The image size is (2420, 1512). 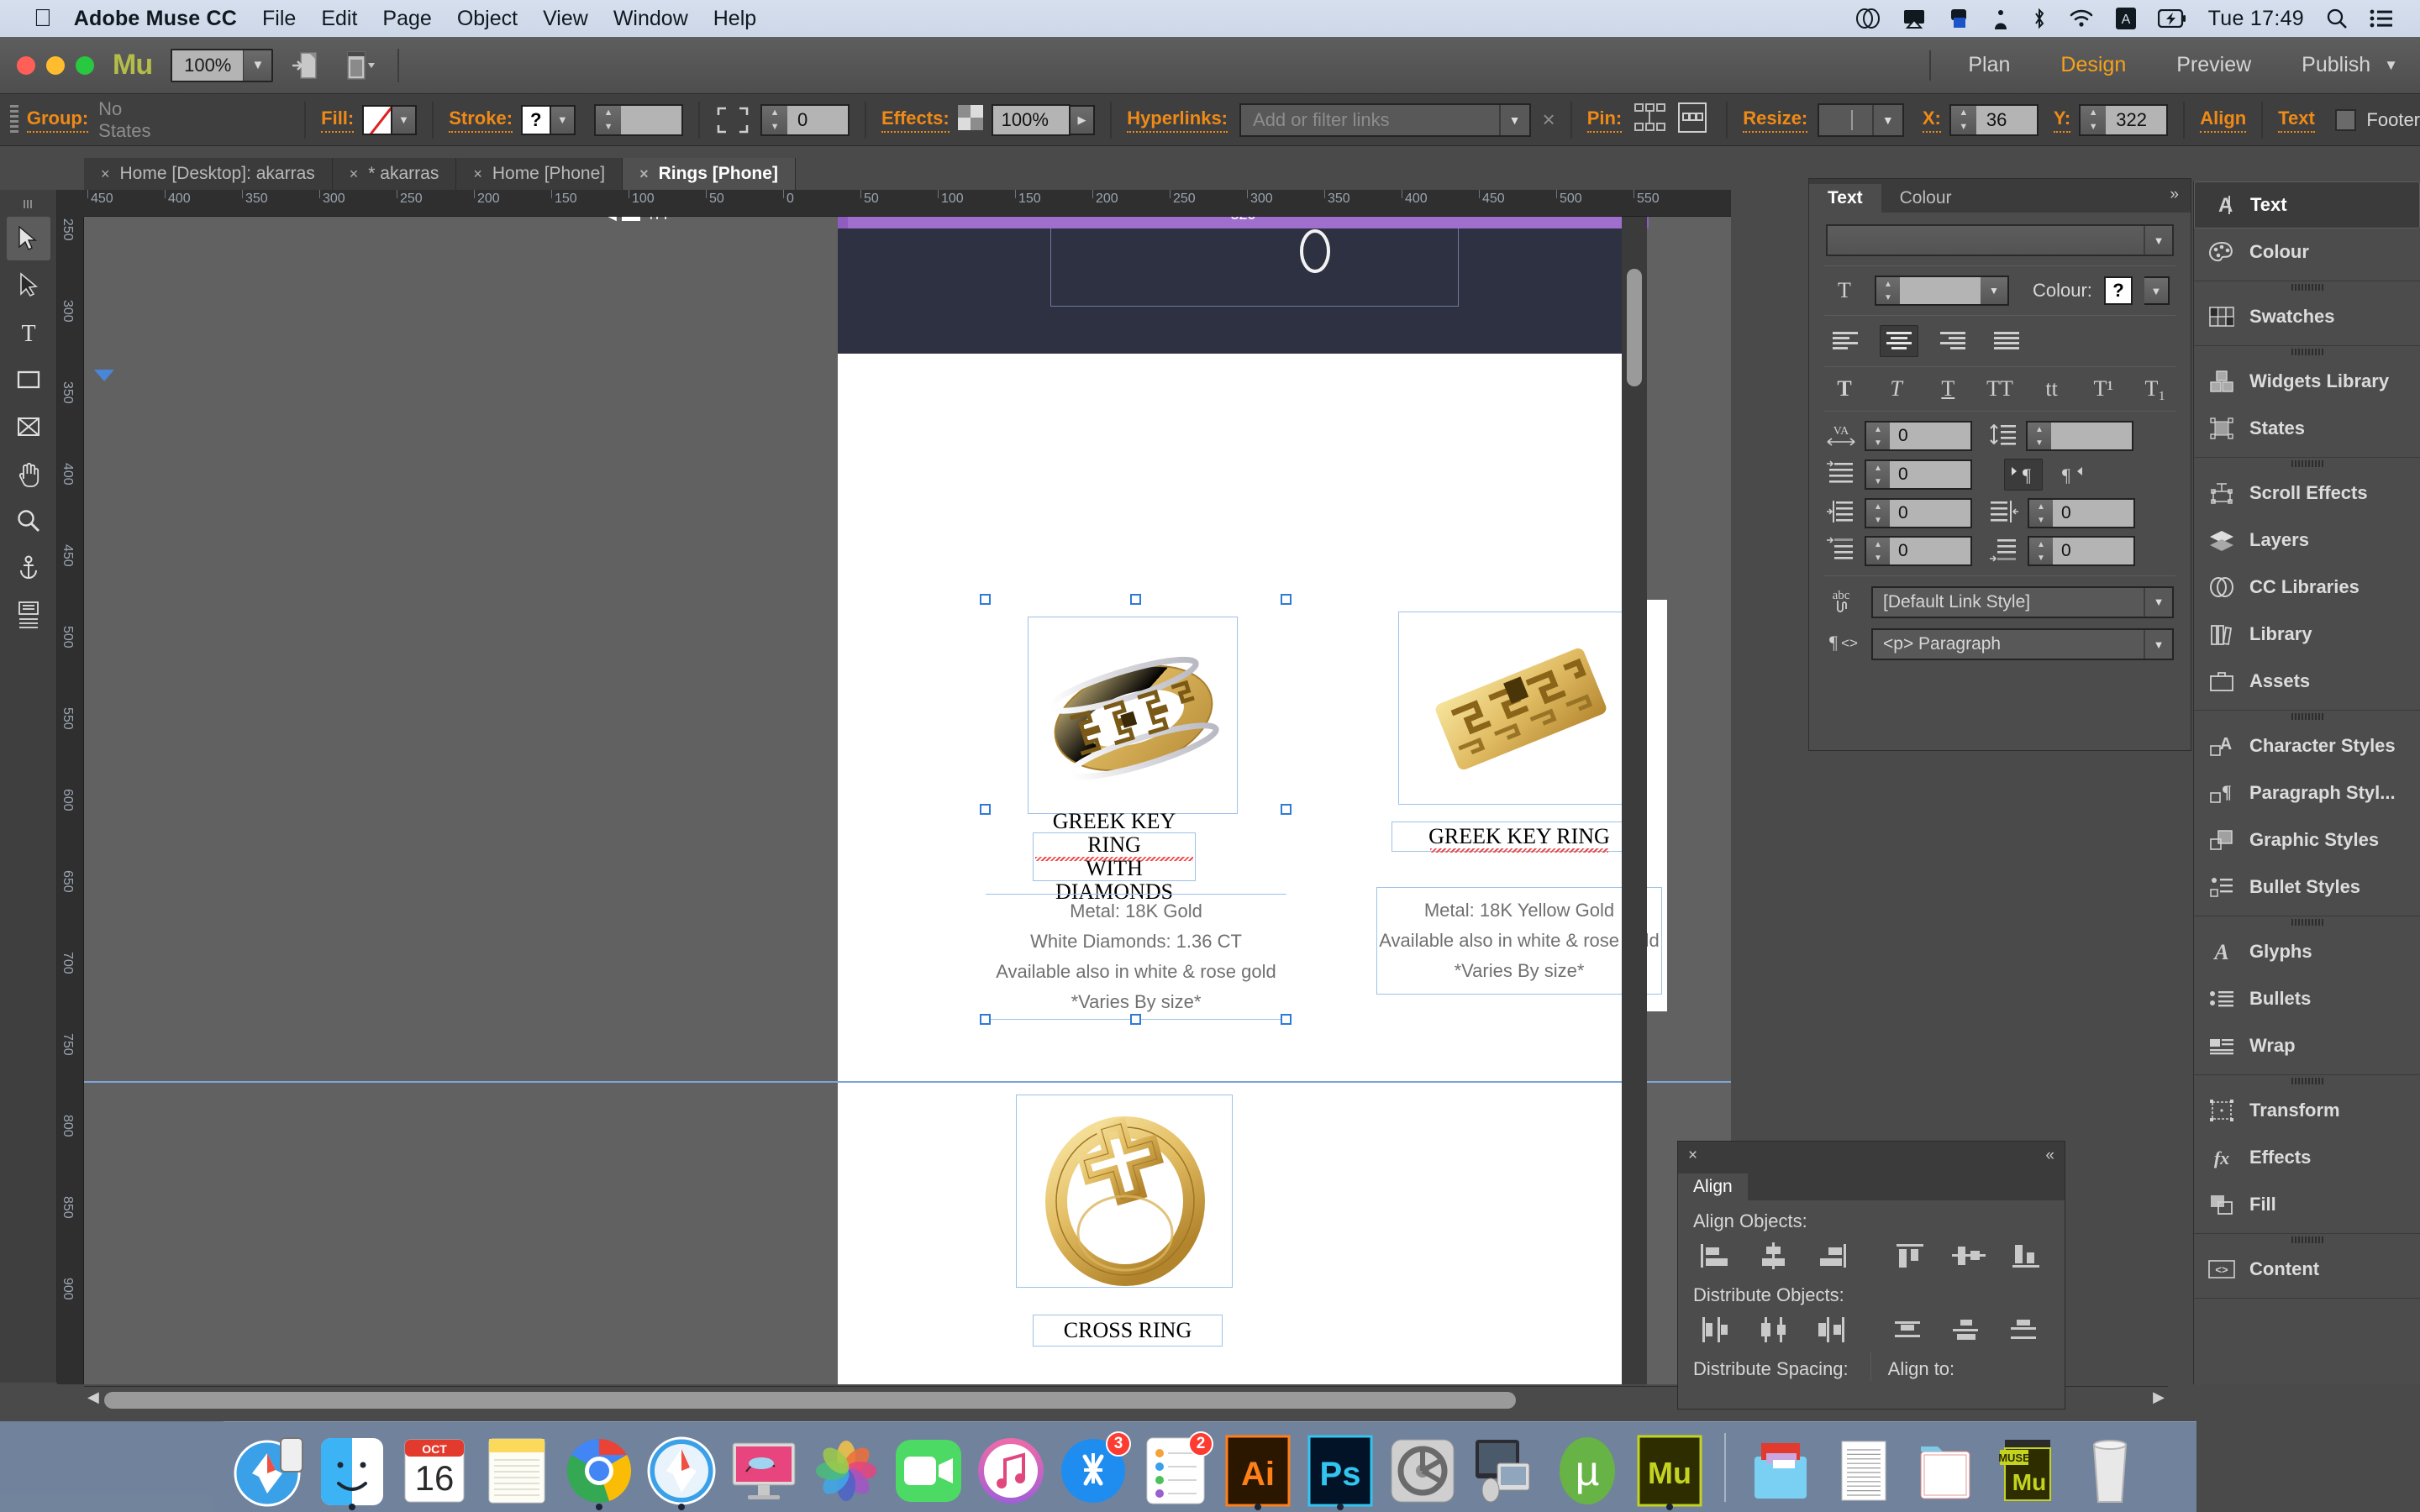 What do you see at coordinates (2103, 389) in the screenshot?
I see `superscript-icon: T¹` at bounding box center [2103, 389].